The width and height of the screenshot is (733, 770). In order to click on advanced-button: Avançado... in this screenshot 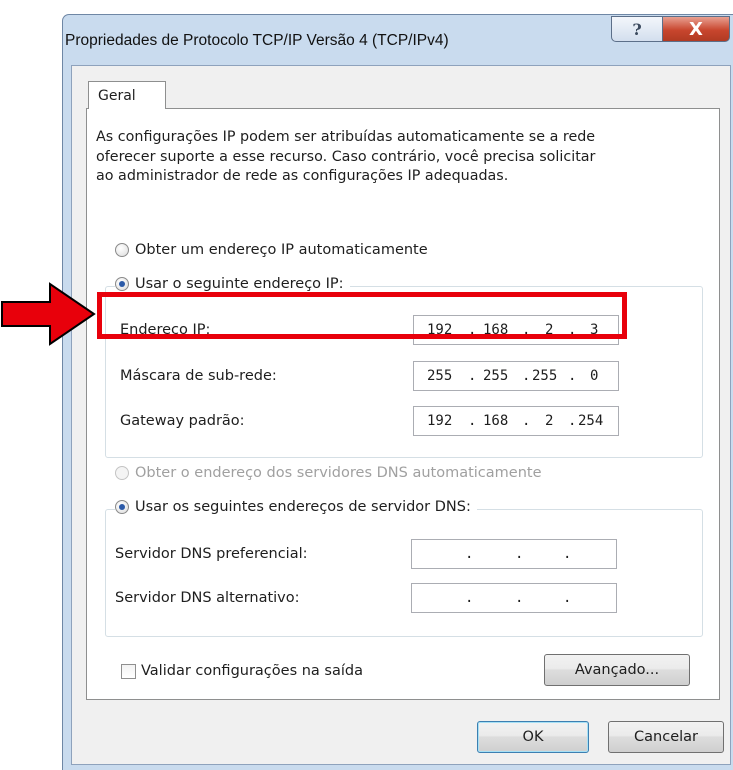, I will do `click(617, 670)`.